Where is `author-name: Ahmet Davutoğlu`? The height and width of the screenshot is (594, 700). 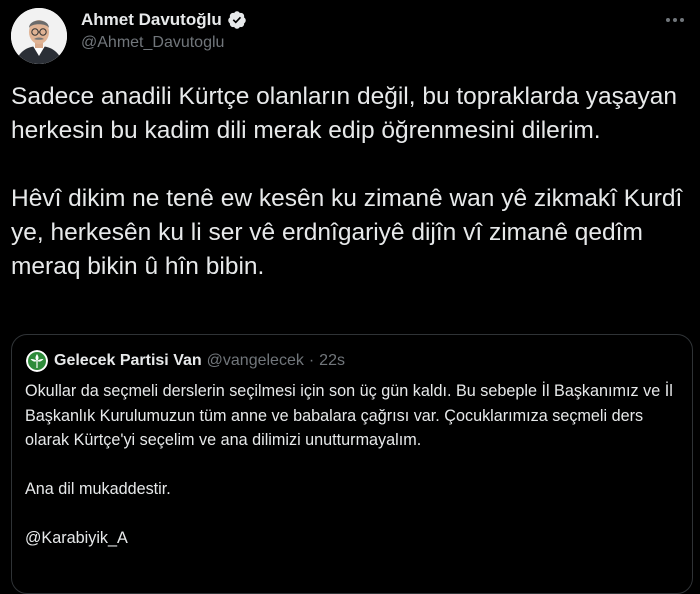 author-name: Ahmet Davutoğlu is located at coordinates (151, 20).